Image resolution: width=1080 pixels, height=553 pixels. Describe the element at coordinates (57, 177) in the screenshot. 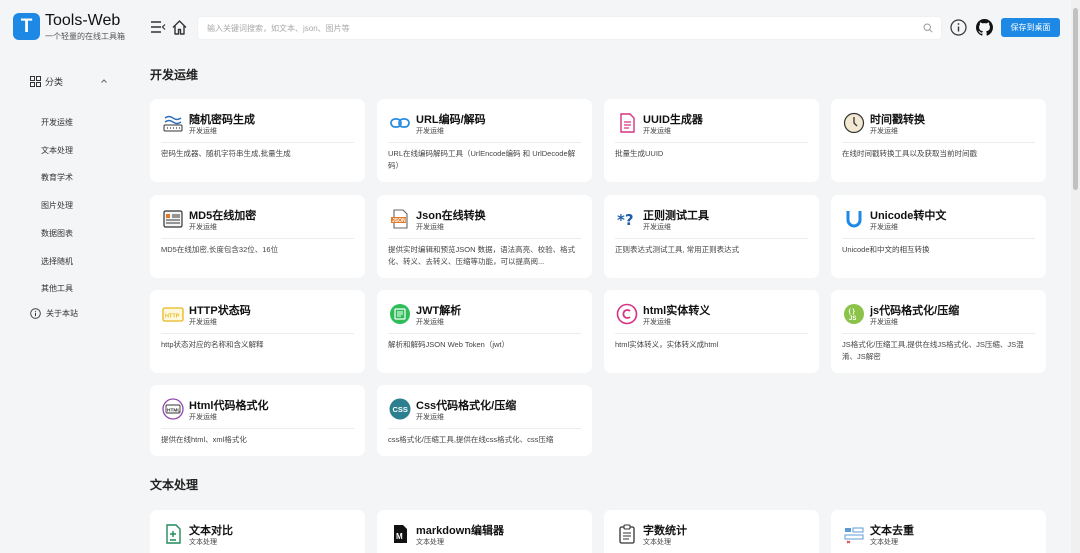

I see `sidebar-item-education: 教育学术` at that location.